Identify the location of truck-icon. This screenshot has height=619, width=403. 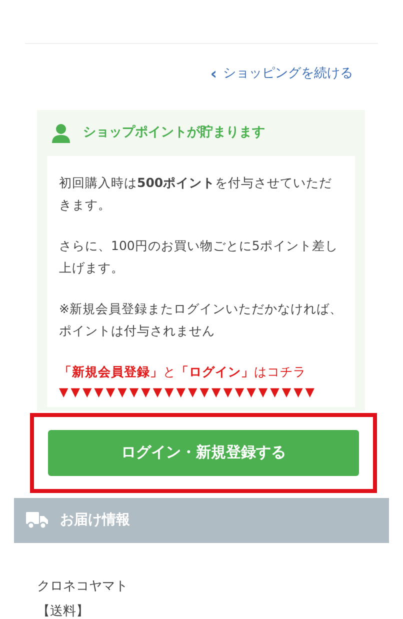
(37, 520).